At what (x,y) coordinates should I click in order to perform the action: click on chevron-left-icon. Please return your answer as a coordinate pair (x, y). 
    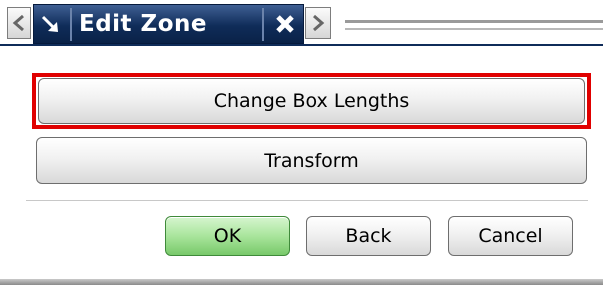
    Looking at the image, I should click on (18, 23).